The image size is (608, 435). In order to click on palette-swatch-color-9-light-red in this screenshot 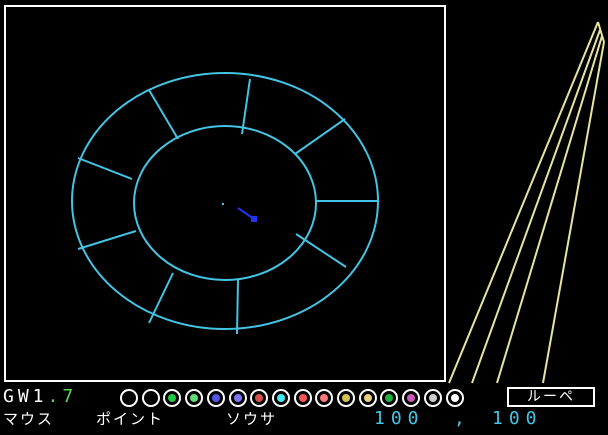, I will do `click(324, 398)`.